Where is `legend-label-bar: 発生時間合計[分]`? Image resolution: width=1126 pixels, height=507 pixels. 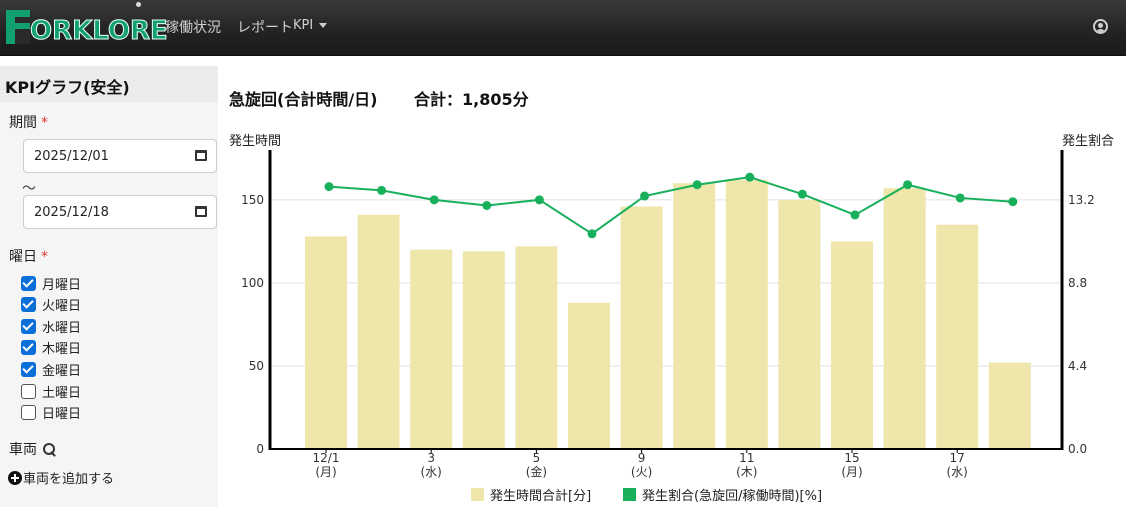 legend-label-bar: 発生時間合計[分] is located at coordinates (540, 496).